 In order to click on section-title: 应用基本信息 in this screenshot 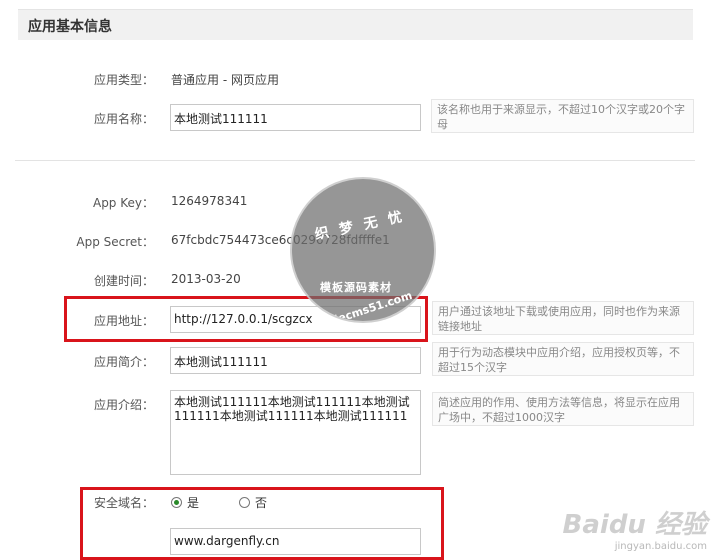, I will do `click(70, 27)`.